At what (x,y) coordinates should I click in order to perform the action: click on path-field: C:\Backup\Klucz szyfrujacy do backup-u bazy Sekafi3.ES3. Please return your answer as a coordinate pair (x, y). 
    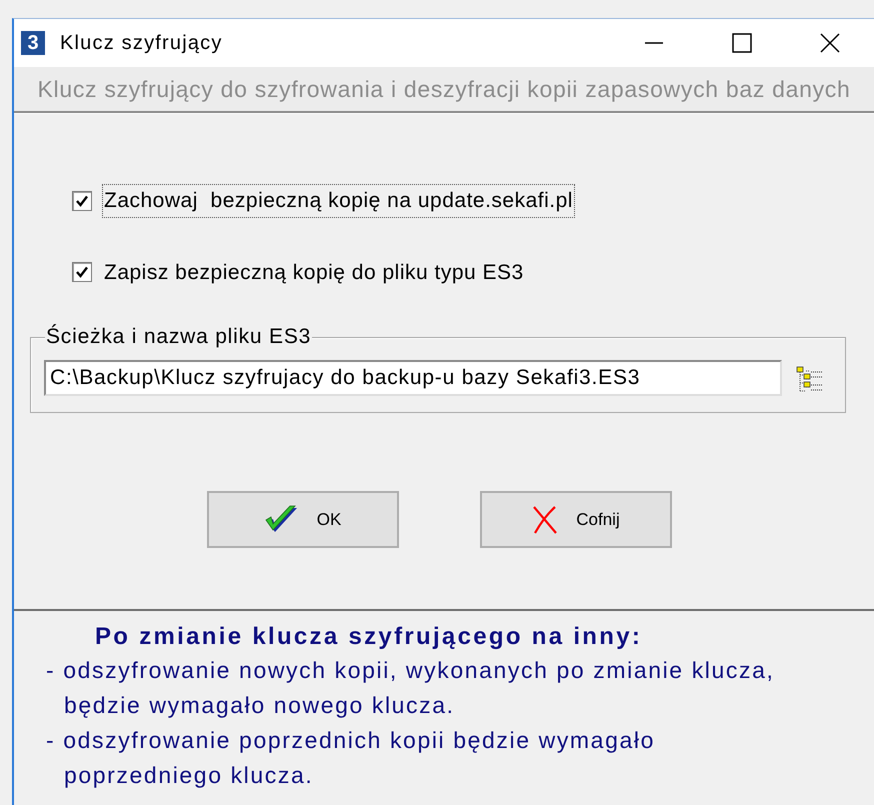
    Looking at the image, I should click on (413, 378).